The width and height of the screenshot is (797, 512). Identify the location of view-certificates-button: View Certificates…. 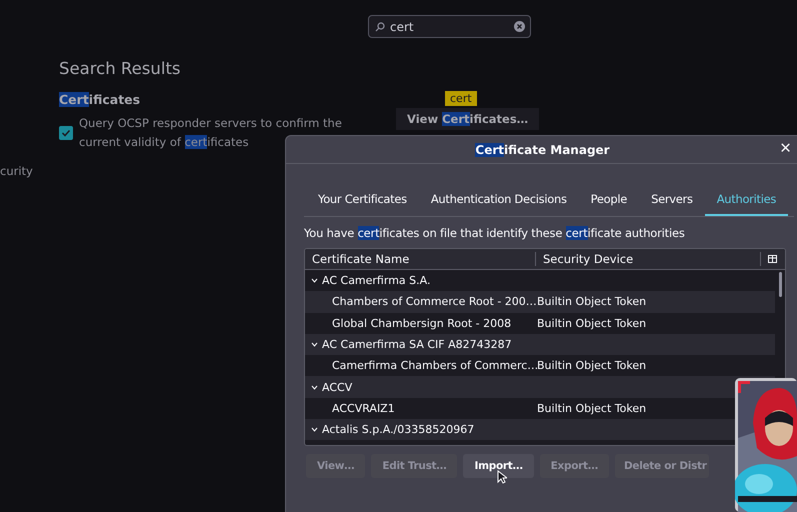
(468, 119).